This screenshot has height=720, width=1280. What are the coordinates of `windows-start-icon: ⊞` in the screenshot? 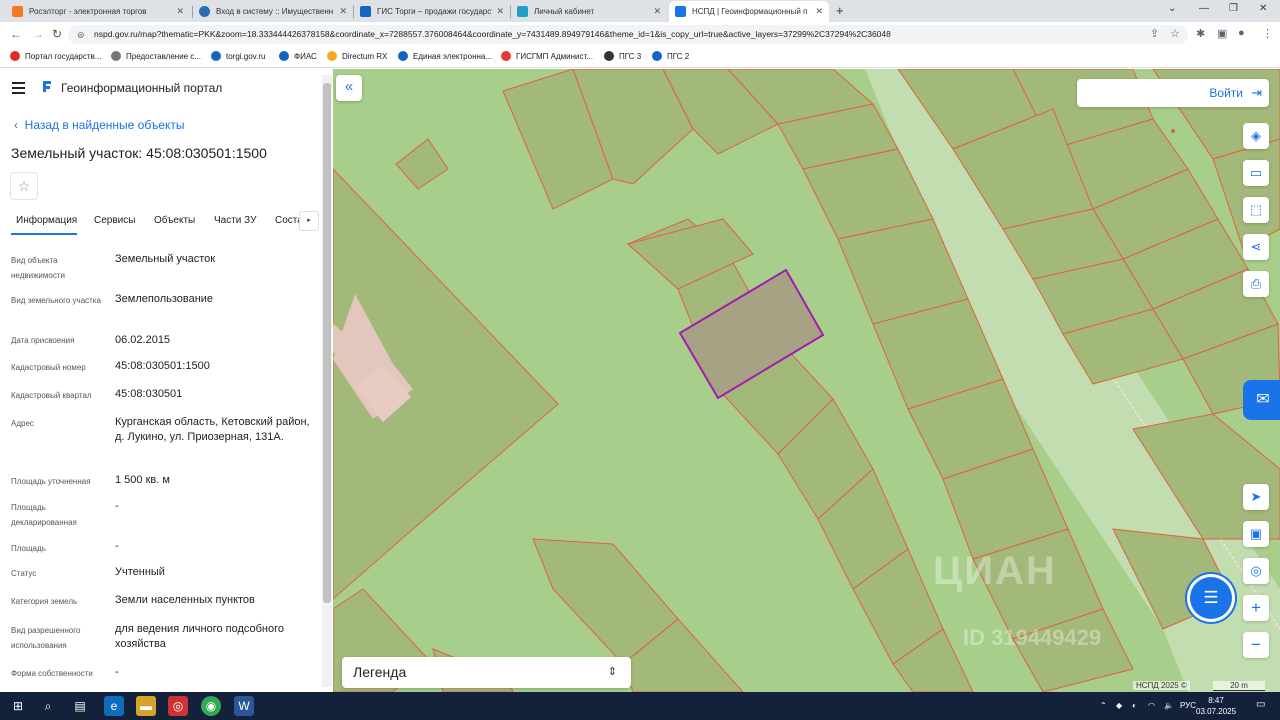 It's located at (18, 706).